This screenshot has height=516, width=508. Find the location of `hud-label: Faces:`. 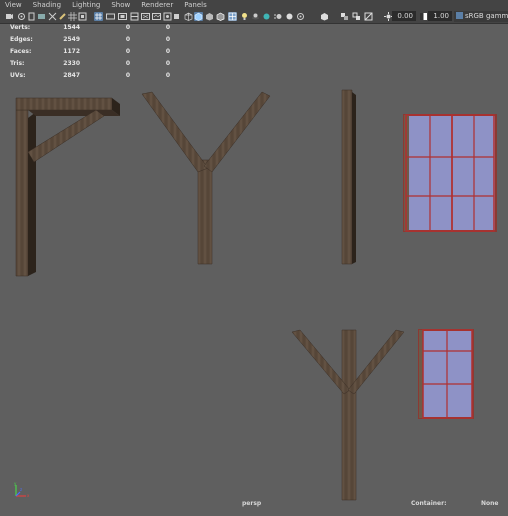

hud-label: Faces: is located at coordinates (21, 51).